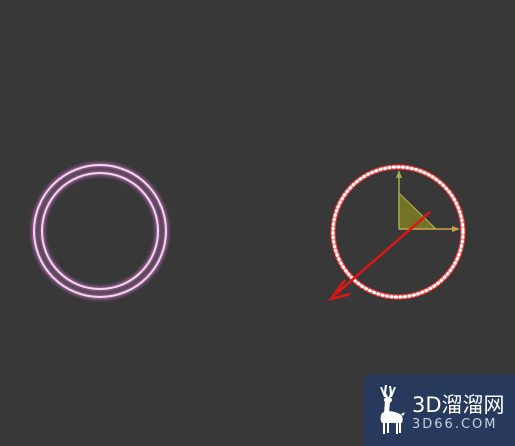 This screenshot has height=446, width=515. What do you see at coordinates (100, 231) in the screenshot?
I see `left-ring` at bounding box center [100, 231].